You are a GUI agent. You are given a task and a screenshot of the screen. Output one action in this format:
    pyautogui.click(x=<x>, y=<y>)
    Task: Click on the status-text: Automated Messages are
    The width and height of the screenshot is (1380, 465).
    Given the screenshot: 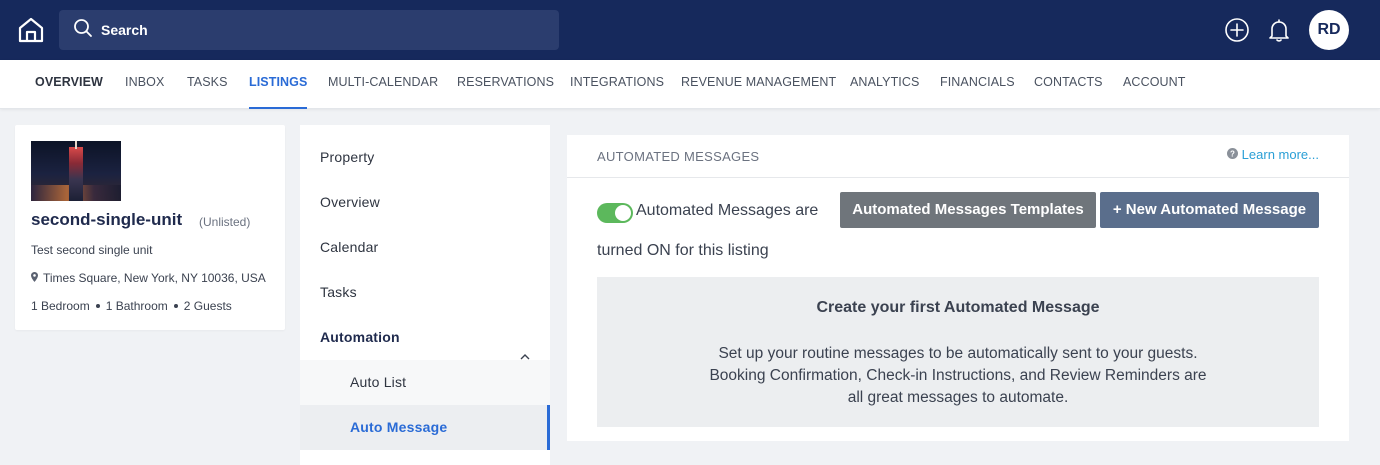 What is the action you would take?
    pyautogui.click(x=727, y=210)
    